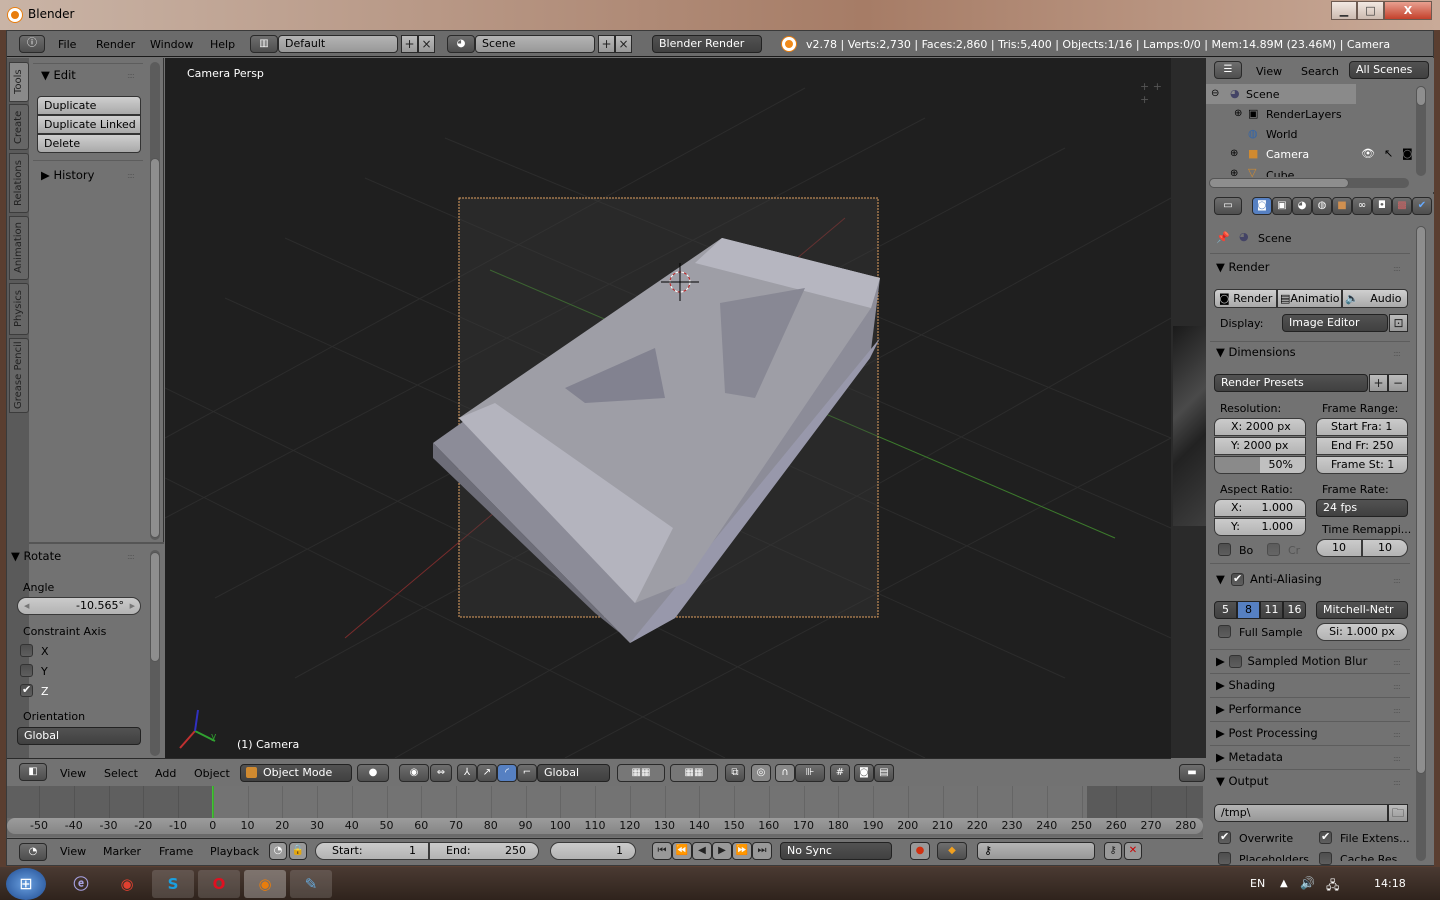 This screenshot has height=900, width=1440. I want to click on constraint-z-checkbox, so click(26, 690).